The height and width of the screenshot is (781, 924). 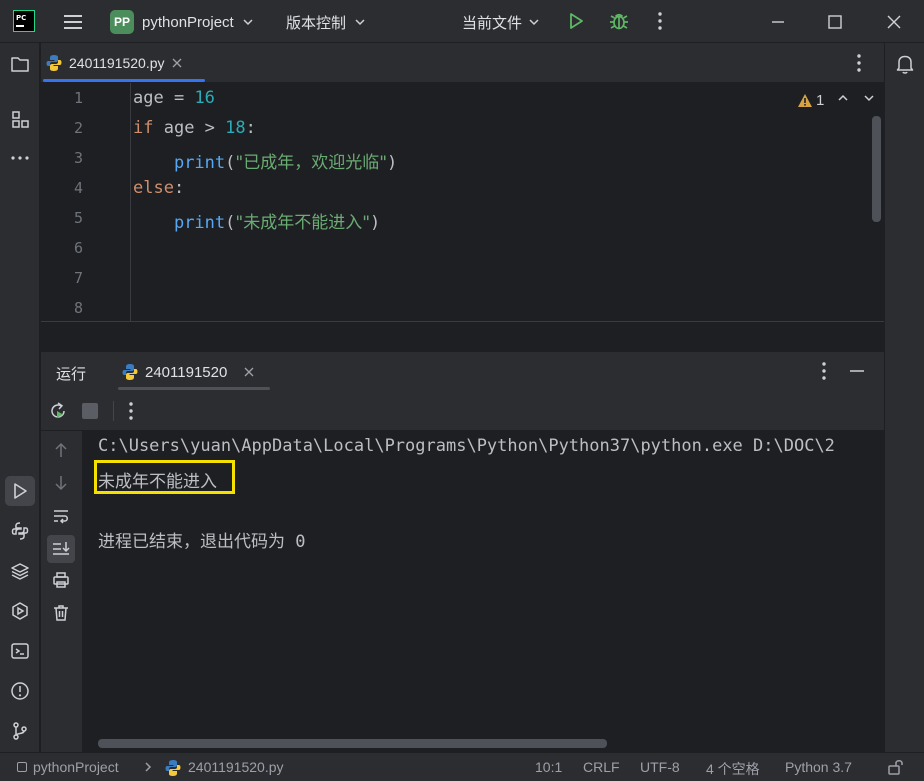 I want to click on minimize-icon, so click(x=778, y=22).